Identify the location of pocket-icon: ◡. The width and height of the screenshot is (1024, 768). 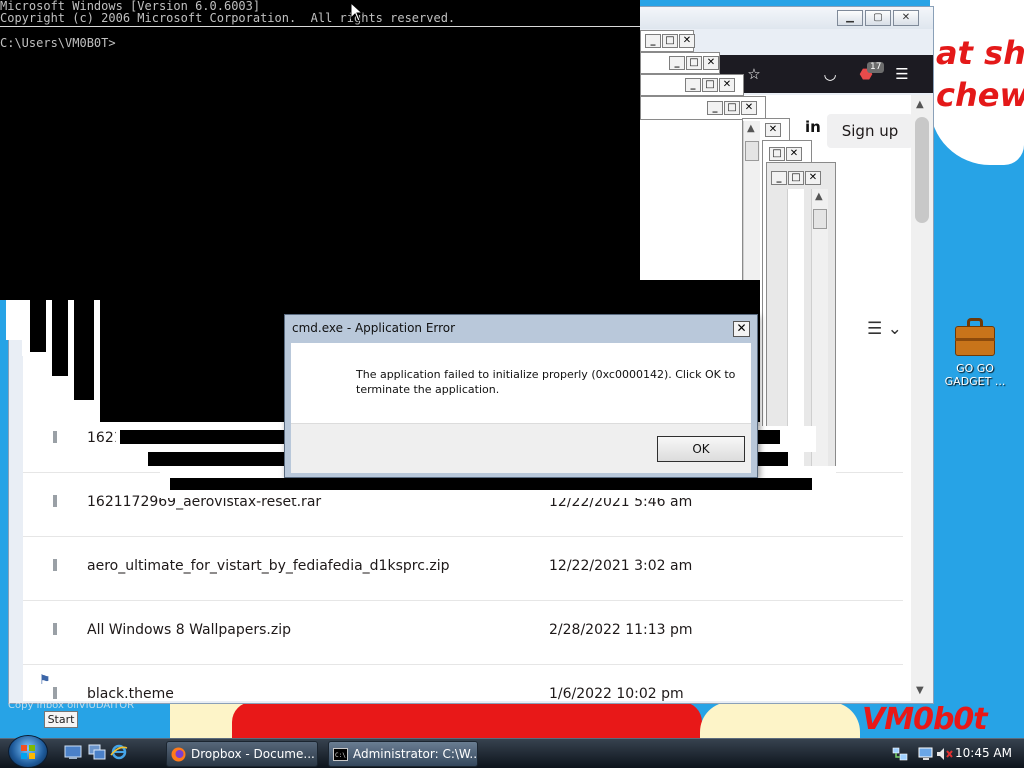
(830, 74).